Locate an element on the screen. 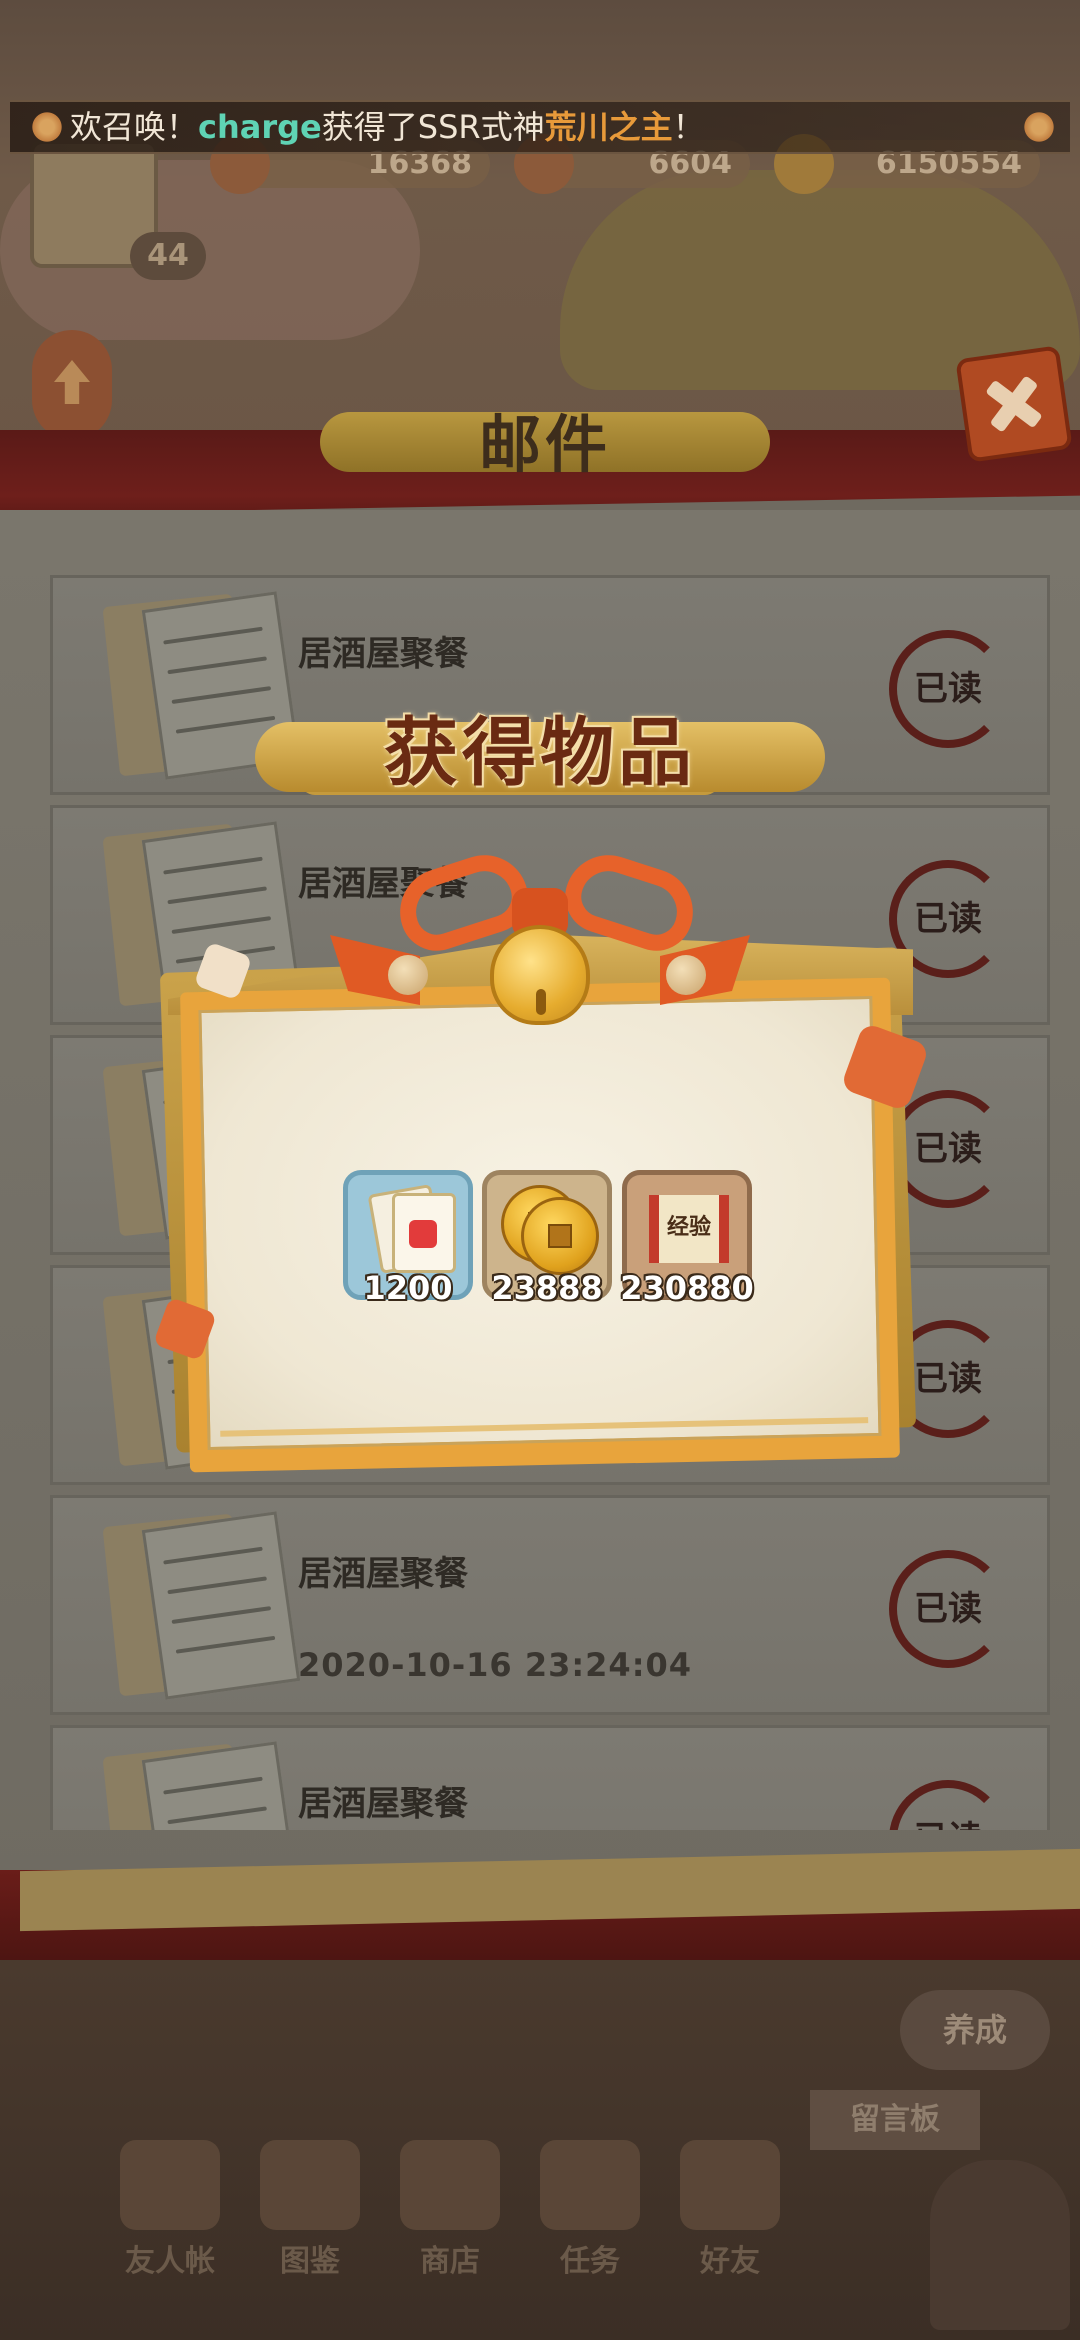  exp-scroll-icon: 经验 is located at coordinates (689, 1229).